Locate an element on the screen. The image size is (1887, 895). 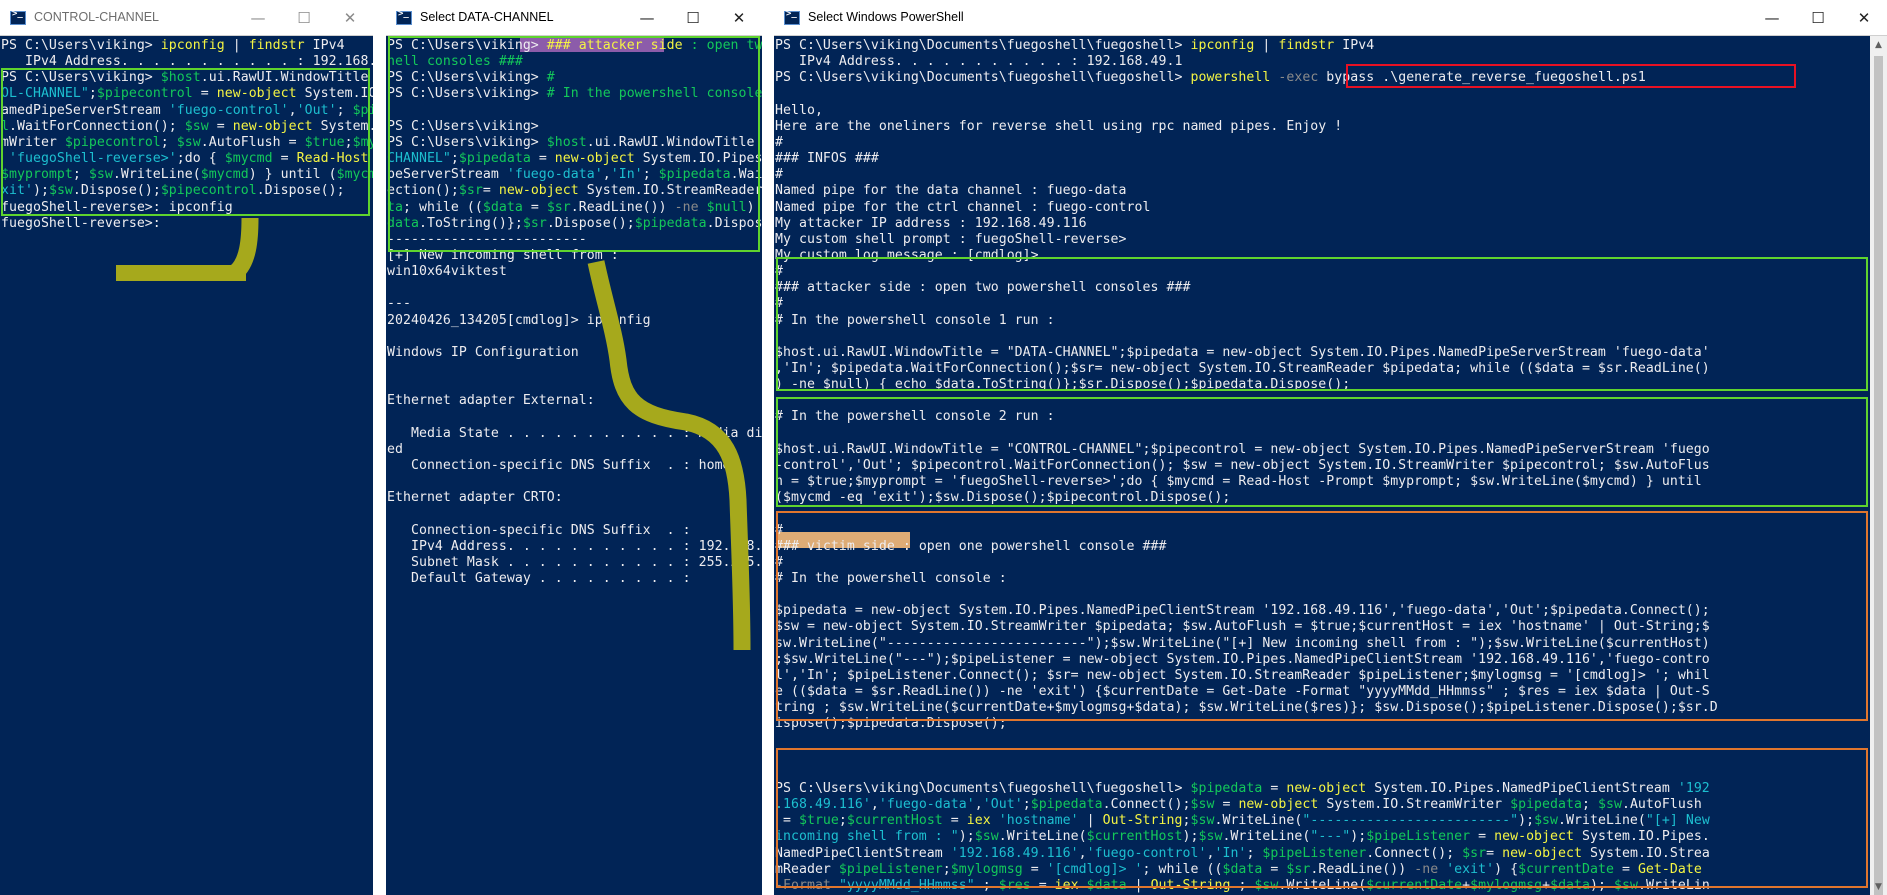
console-text: Ethernet adapter CRTO: is located at coordinates (475, 498).